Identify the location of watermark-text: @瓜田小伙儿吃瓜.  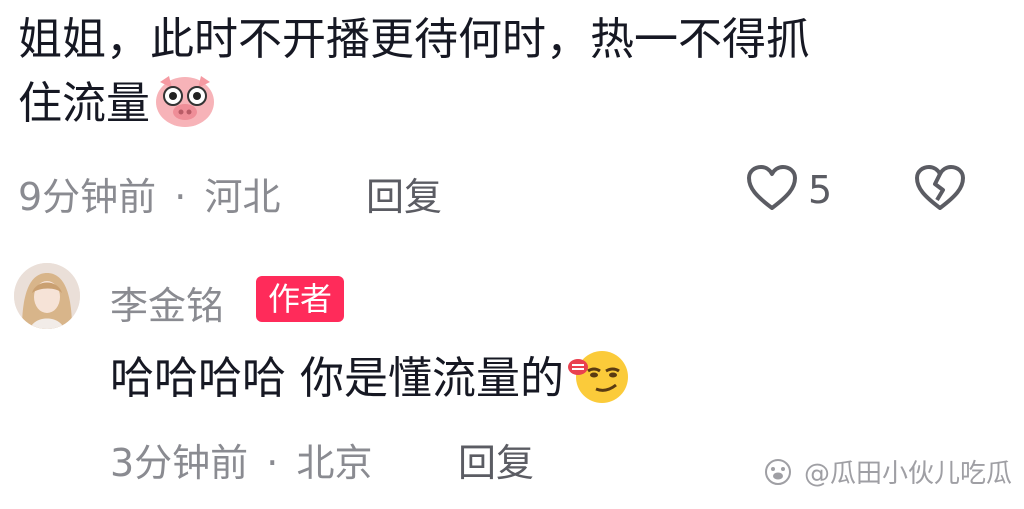
(907, 474).